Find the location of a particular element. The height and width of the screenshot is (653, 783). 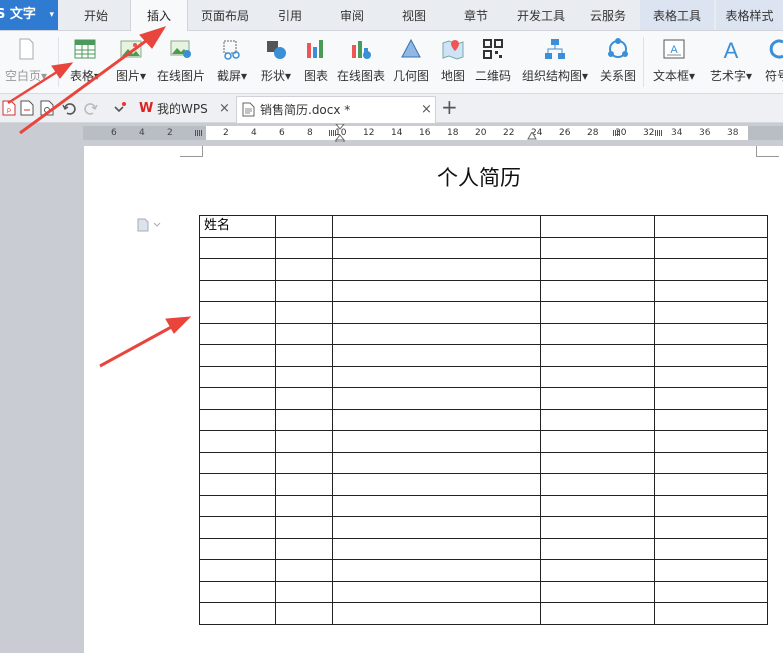

arrow-to-table-icon is located at coordinates (145, 342).